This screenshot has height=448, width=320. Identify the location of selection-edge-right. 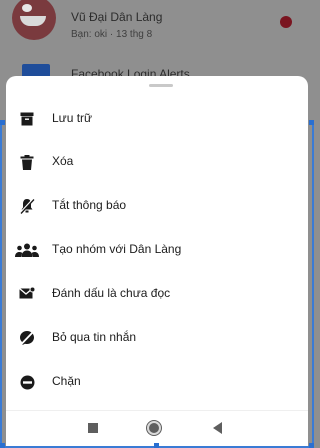
(313, 285).